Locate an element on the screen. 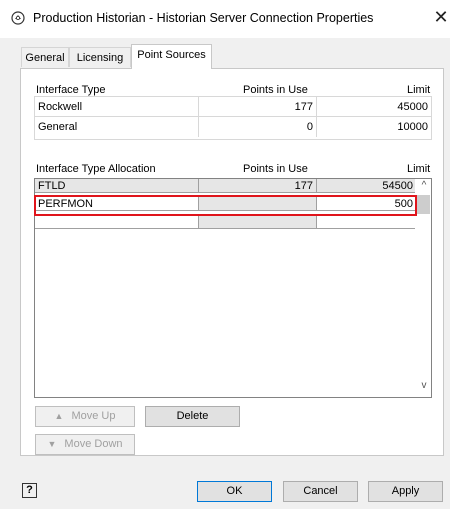  interface-type-cell: Rockwell is located at coordinates (117, 107).